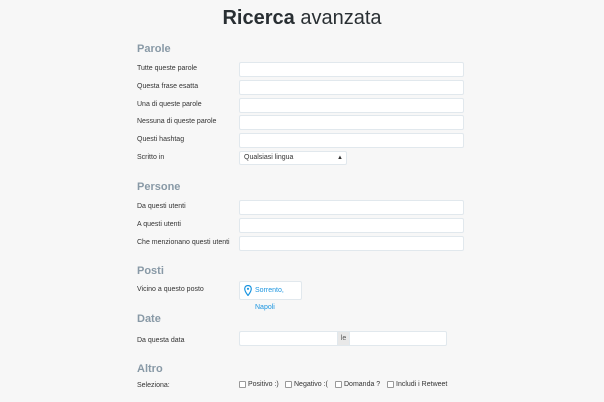 This screenshot has height=402, width=604. Describe the element at coordinates (311, 384) in the screenshot. I see `checkbox-negative-label: Negativo :(` at that location.